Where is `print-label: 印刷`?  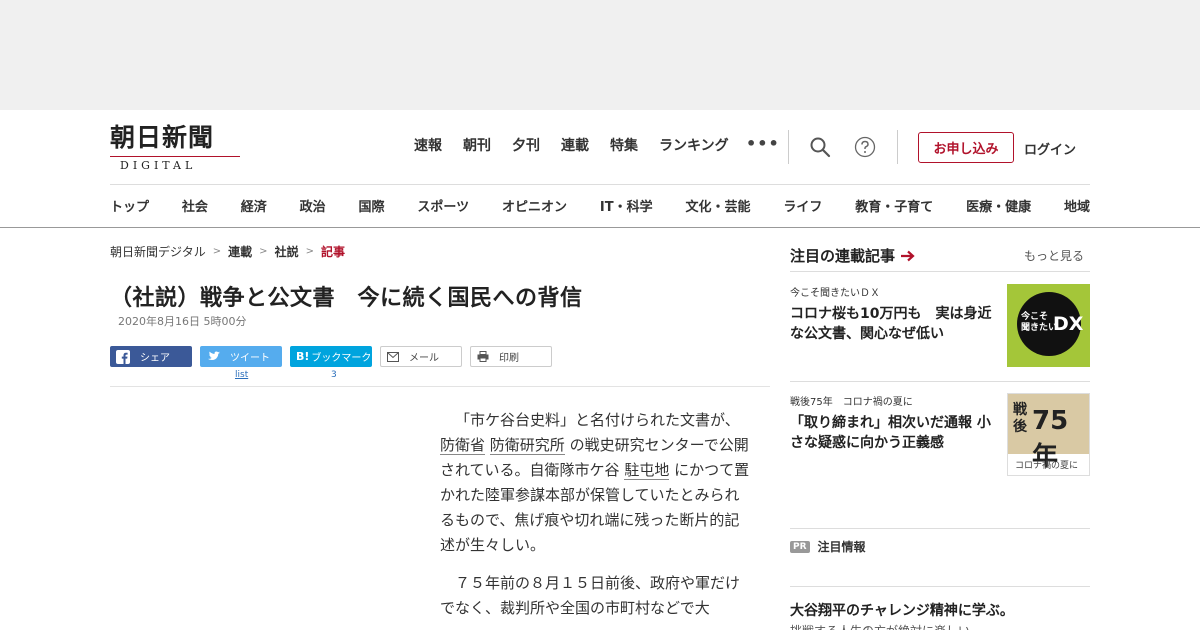 print-label: 印刷 is located at coordinates (509, 358).